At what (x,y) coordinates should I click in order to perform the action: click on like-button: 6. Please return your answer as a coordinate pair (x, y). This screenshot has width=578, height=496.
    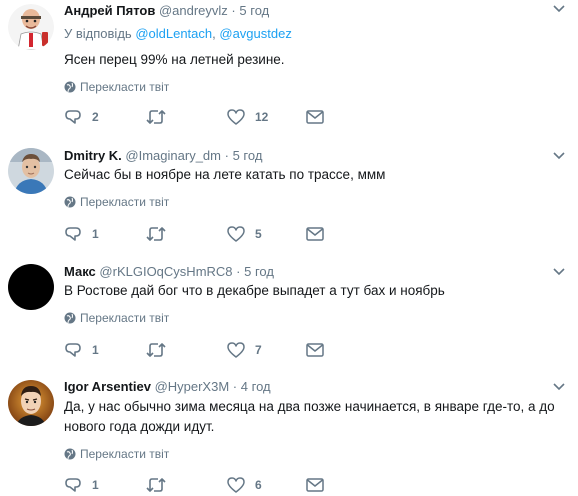
    Looking at the image, I should click on (244, 485).